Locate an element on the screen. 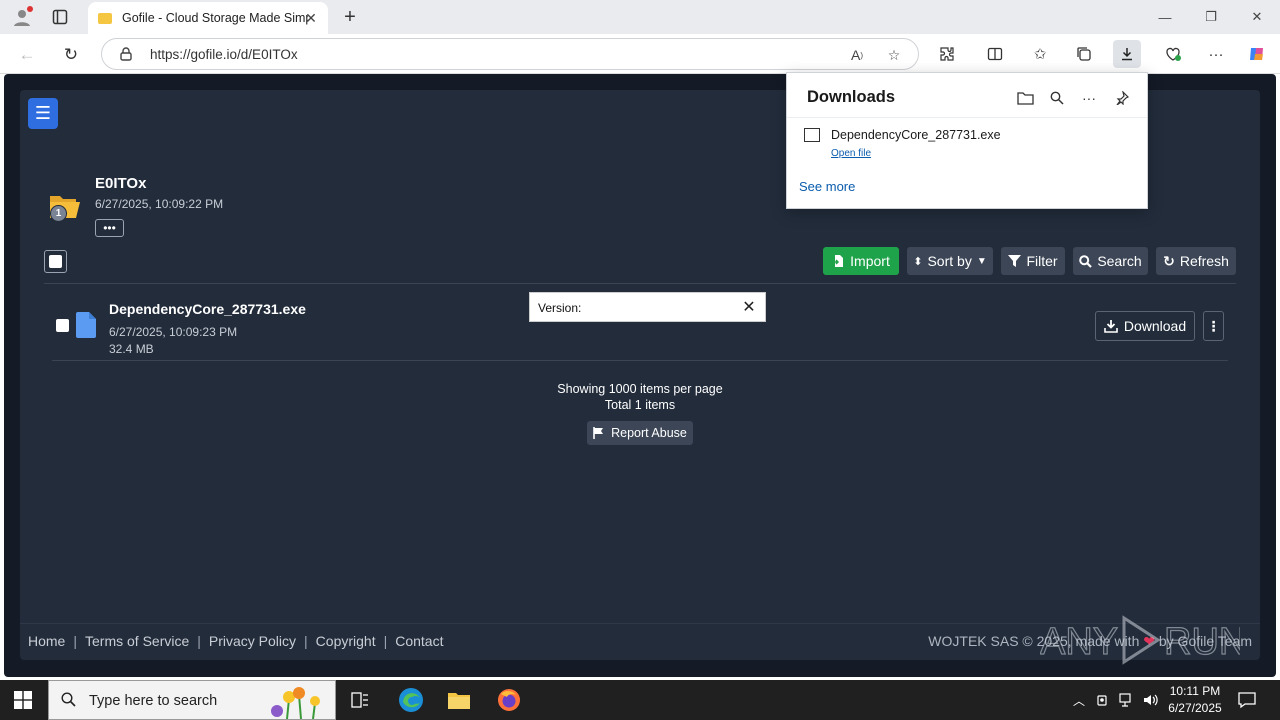 The height and width of the screenshot is (720, 1280). flowers-decoration-icon is located at coordinates (295, 703).